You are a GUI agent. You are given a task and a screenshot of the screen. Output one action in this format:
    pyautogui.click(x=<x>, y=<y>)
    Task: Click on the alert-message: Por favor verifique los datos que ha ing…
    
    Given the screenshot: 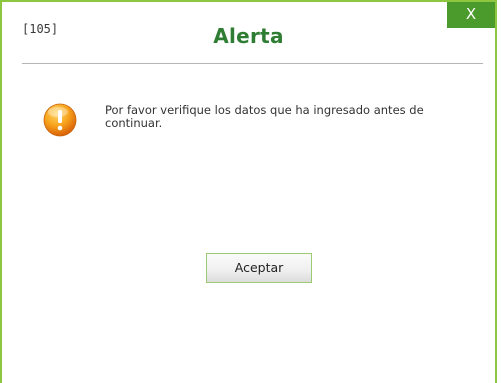 What is the action you would take?
    pyautogui.click(x=264, y=116)
    